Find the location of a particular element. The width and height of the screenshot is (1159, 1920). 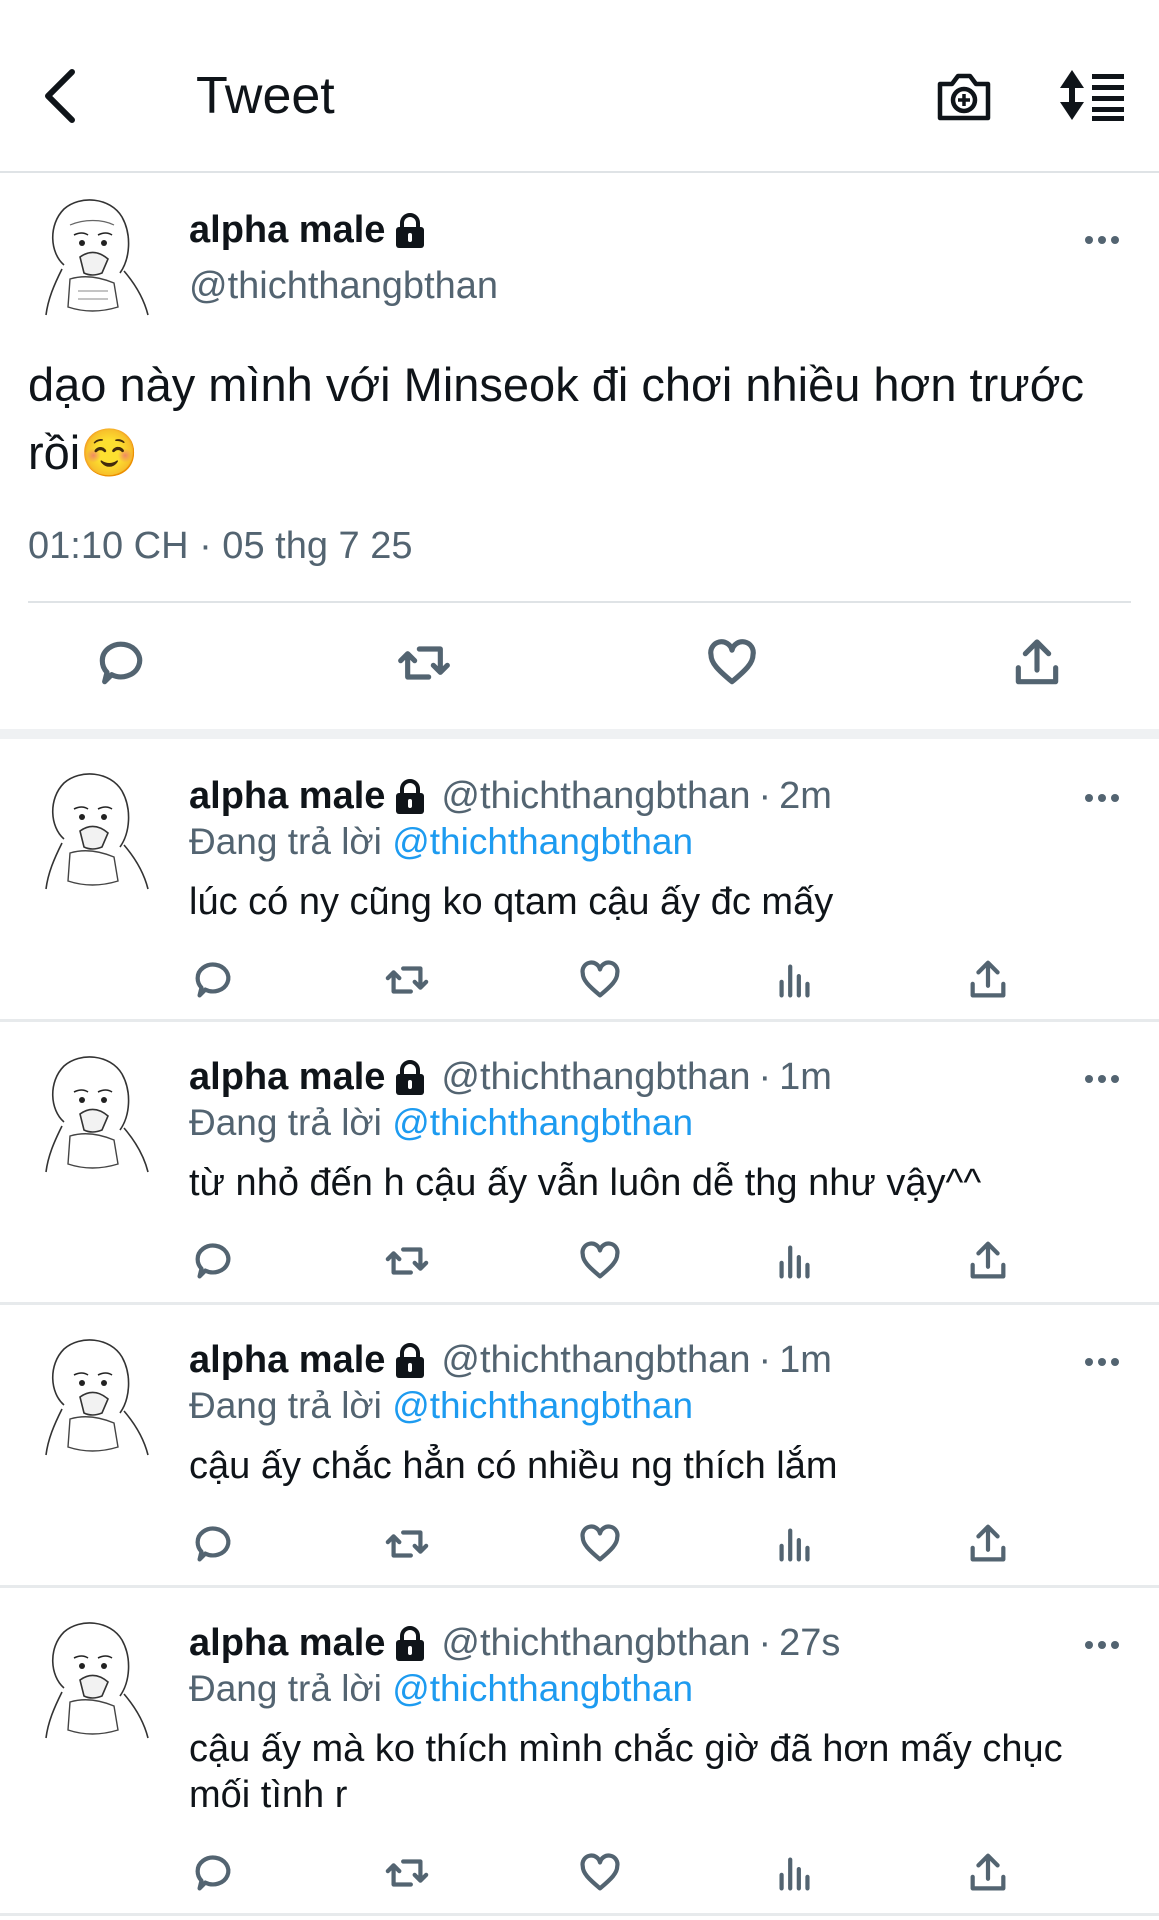

divider is located at coordinates (579, 602).